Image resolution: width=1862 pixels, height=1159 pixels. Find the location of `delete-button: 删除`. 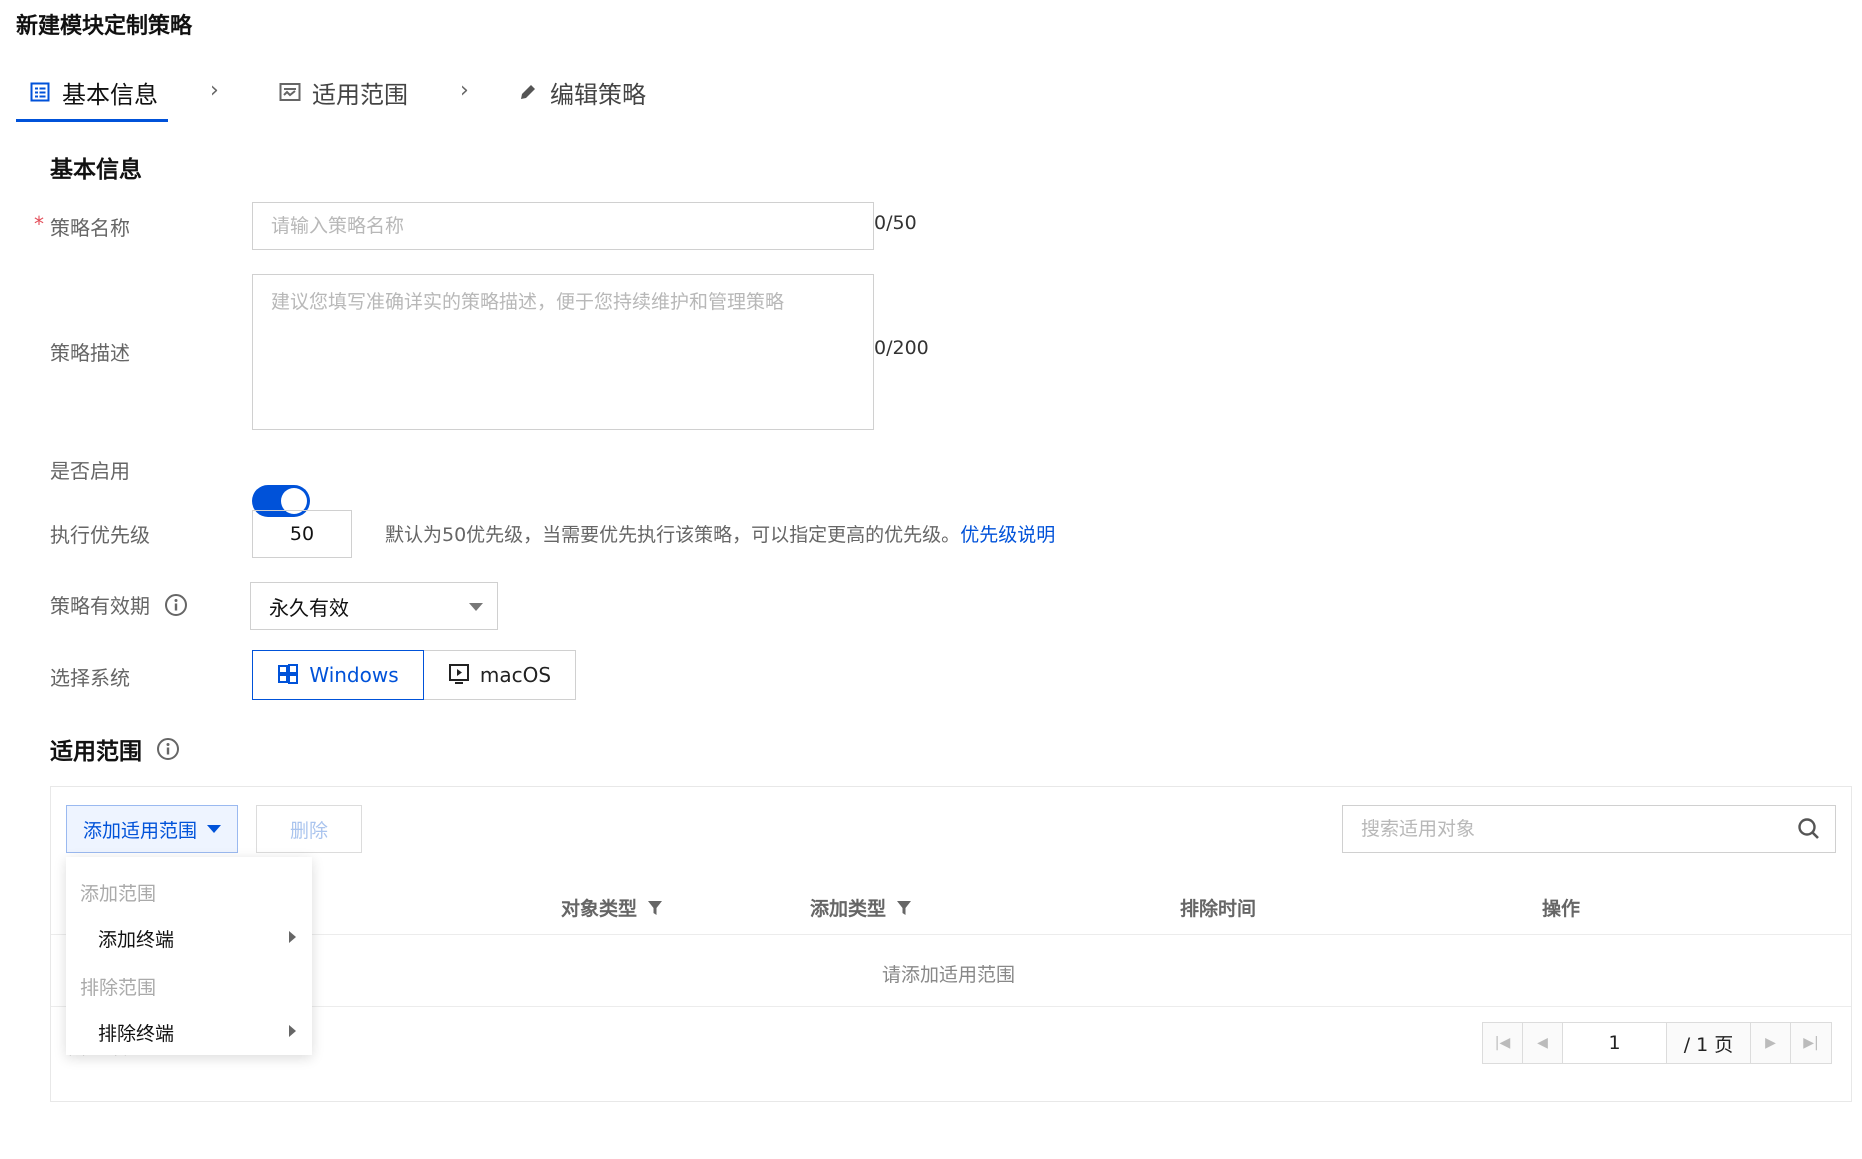

delete-button: 删除 is located at coordinates (309, 829).